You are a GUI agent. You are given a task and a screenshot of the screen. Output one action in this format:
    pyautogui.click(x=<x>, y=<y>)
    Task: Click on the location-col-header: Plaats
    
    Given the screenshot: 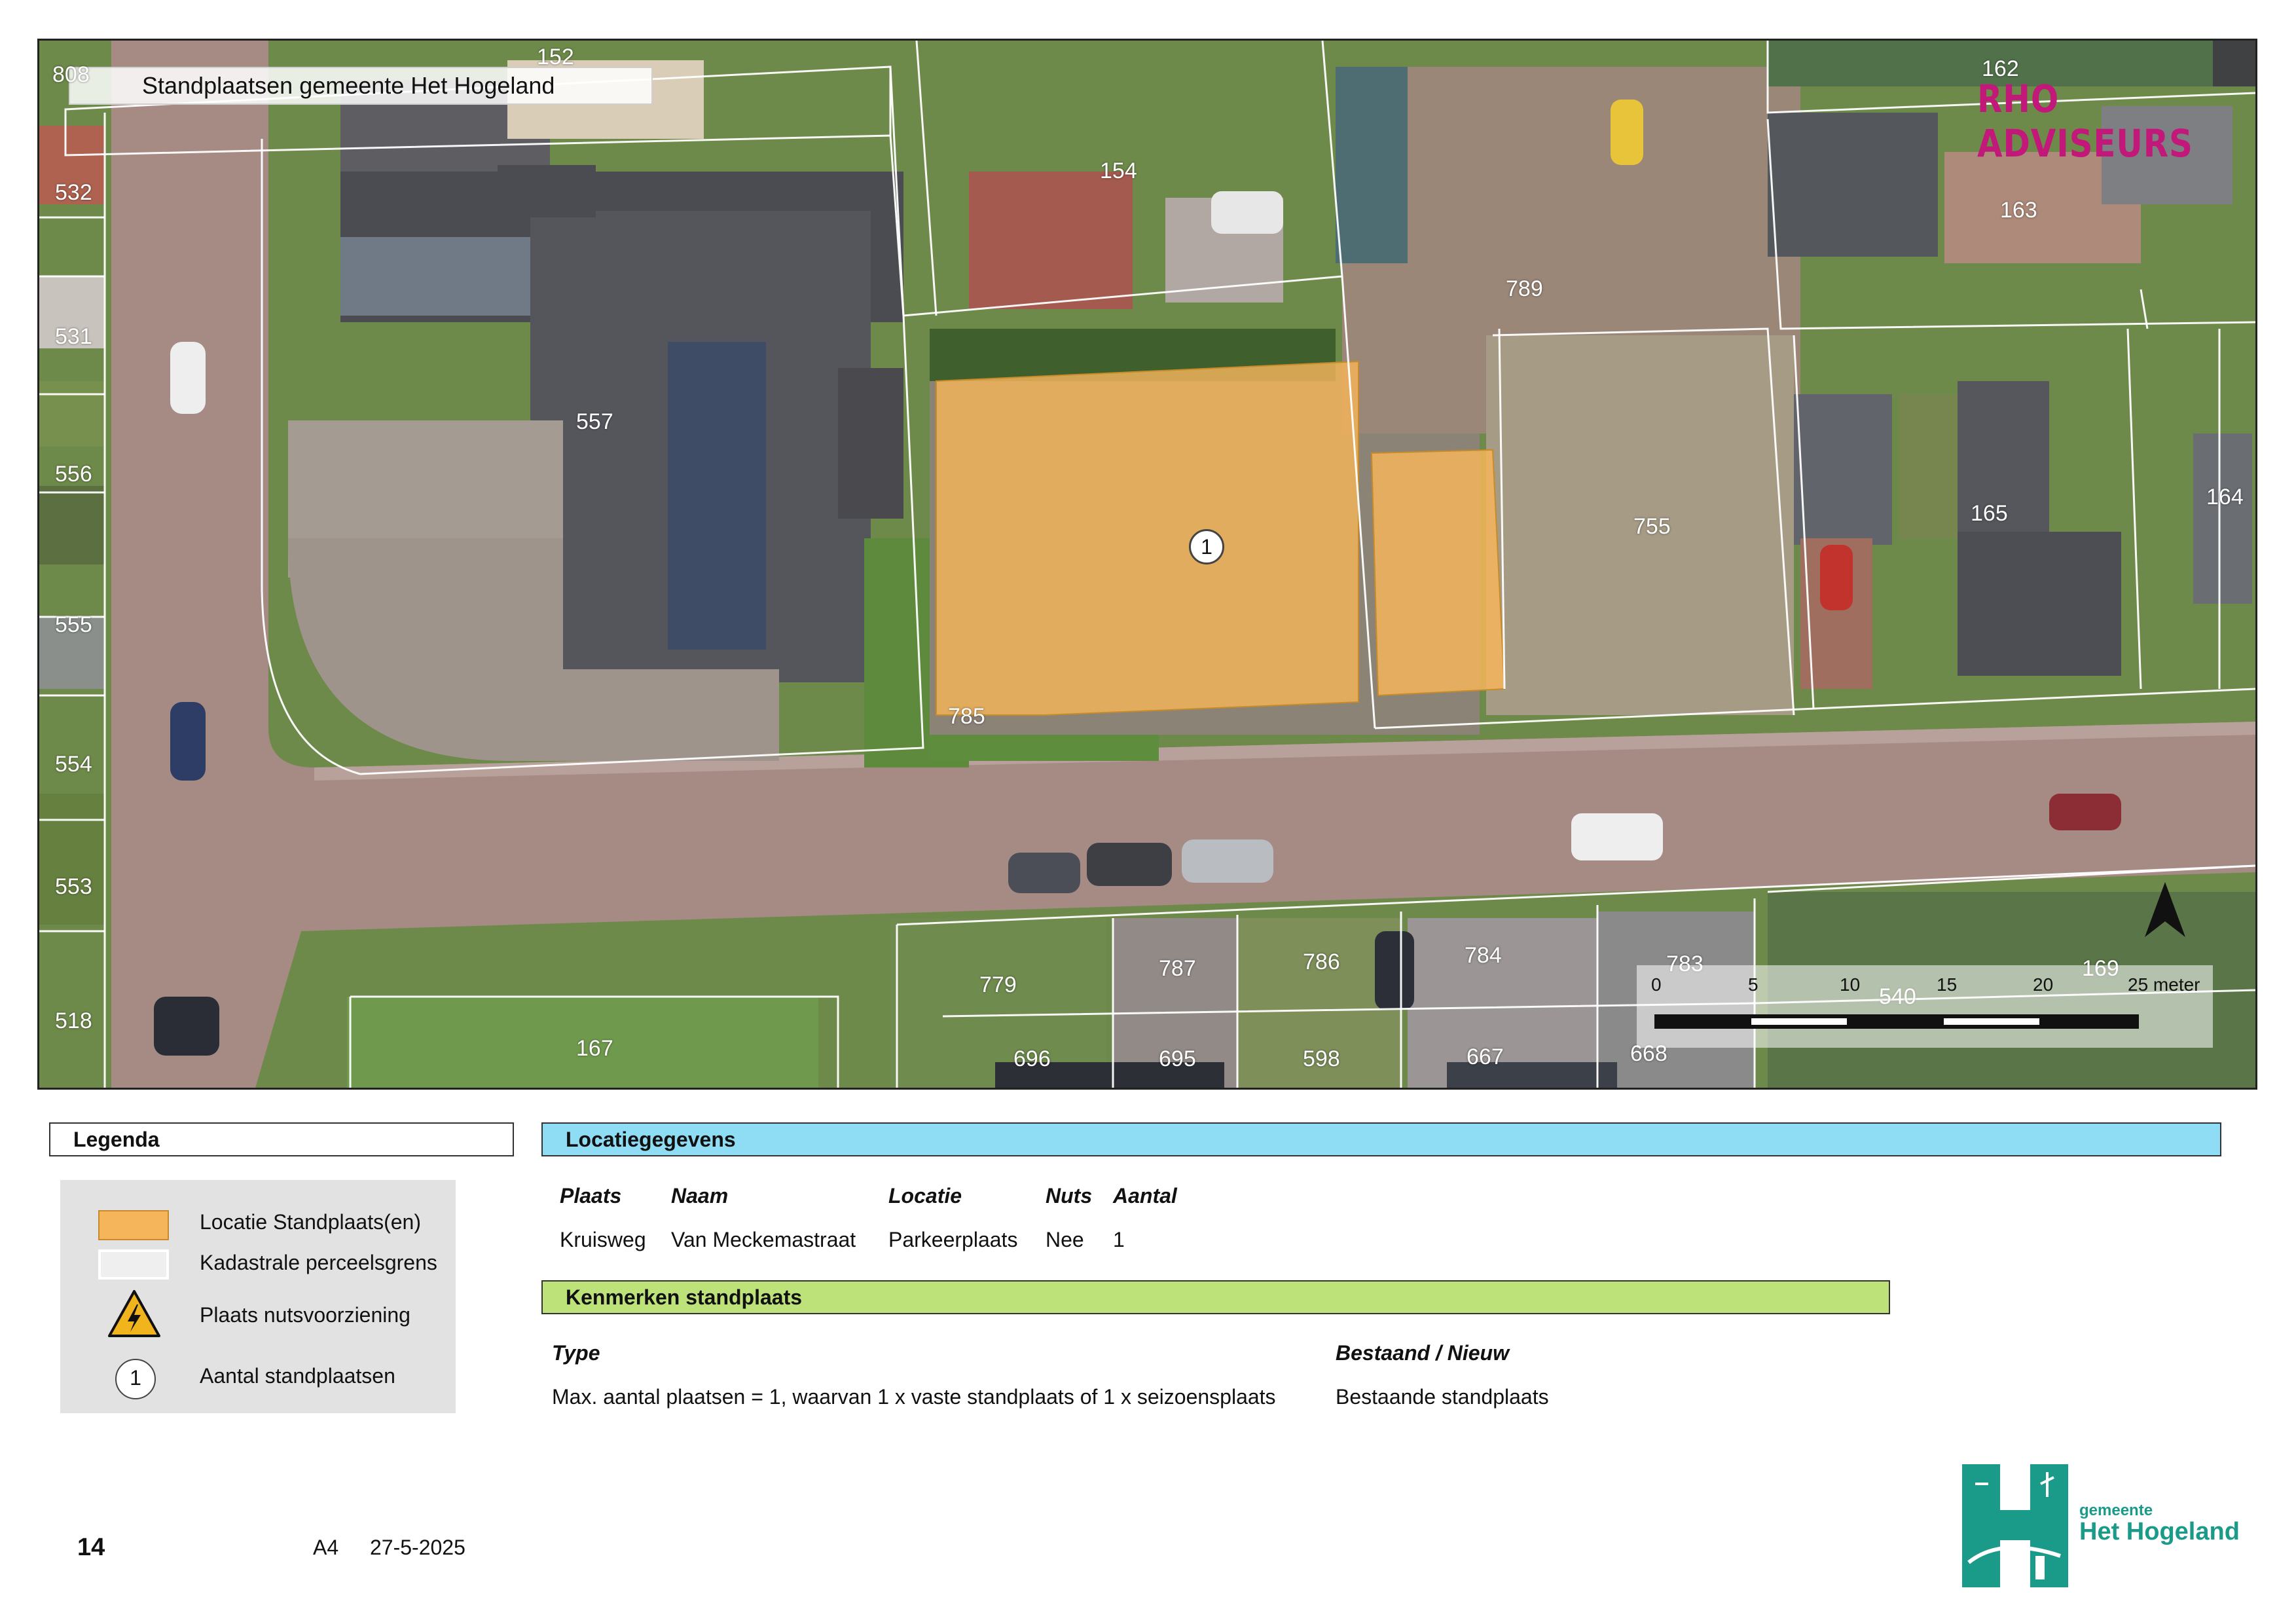 What is the action you would take?
    pyautogui.click(x=591, y=1196)
    